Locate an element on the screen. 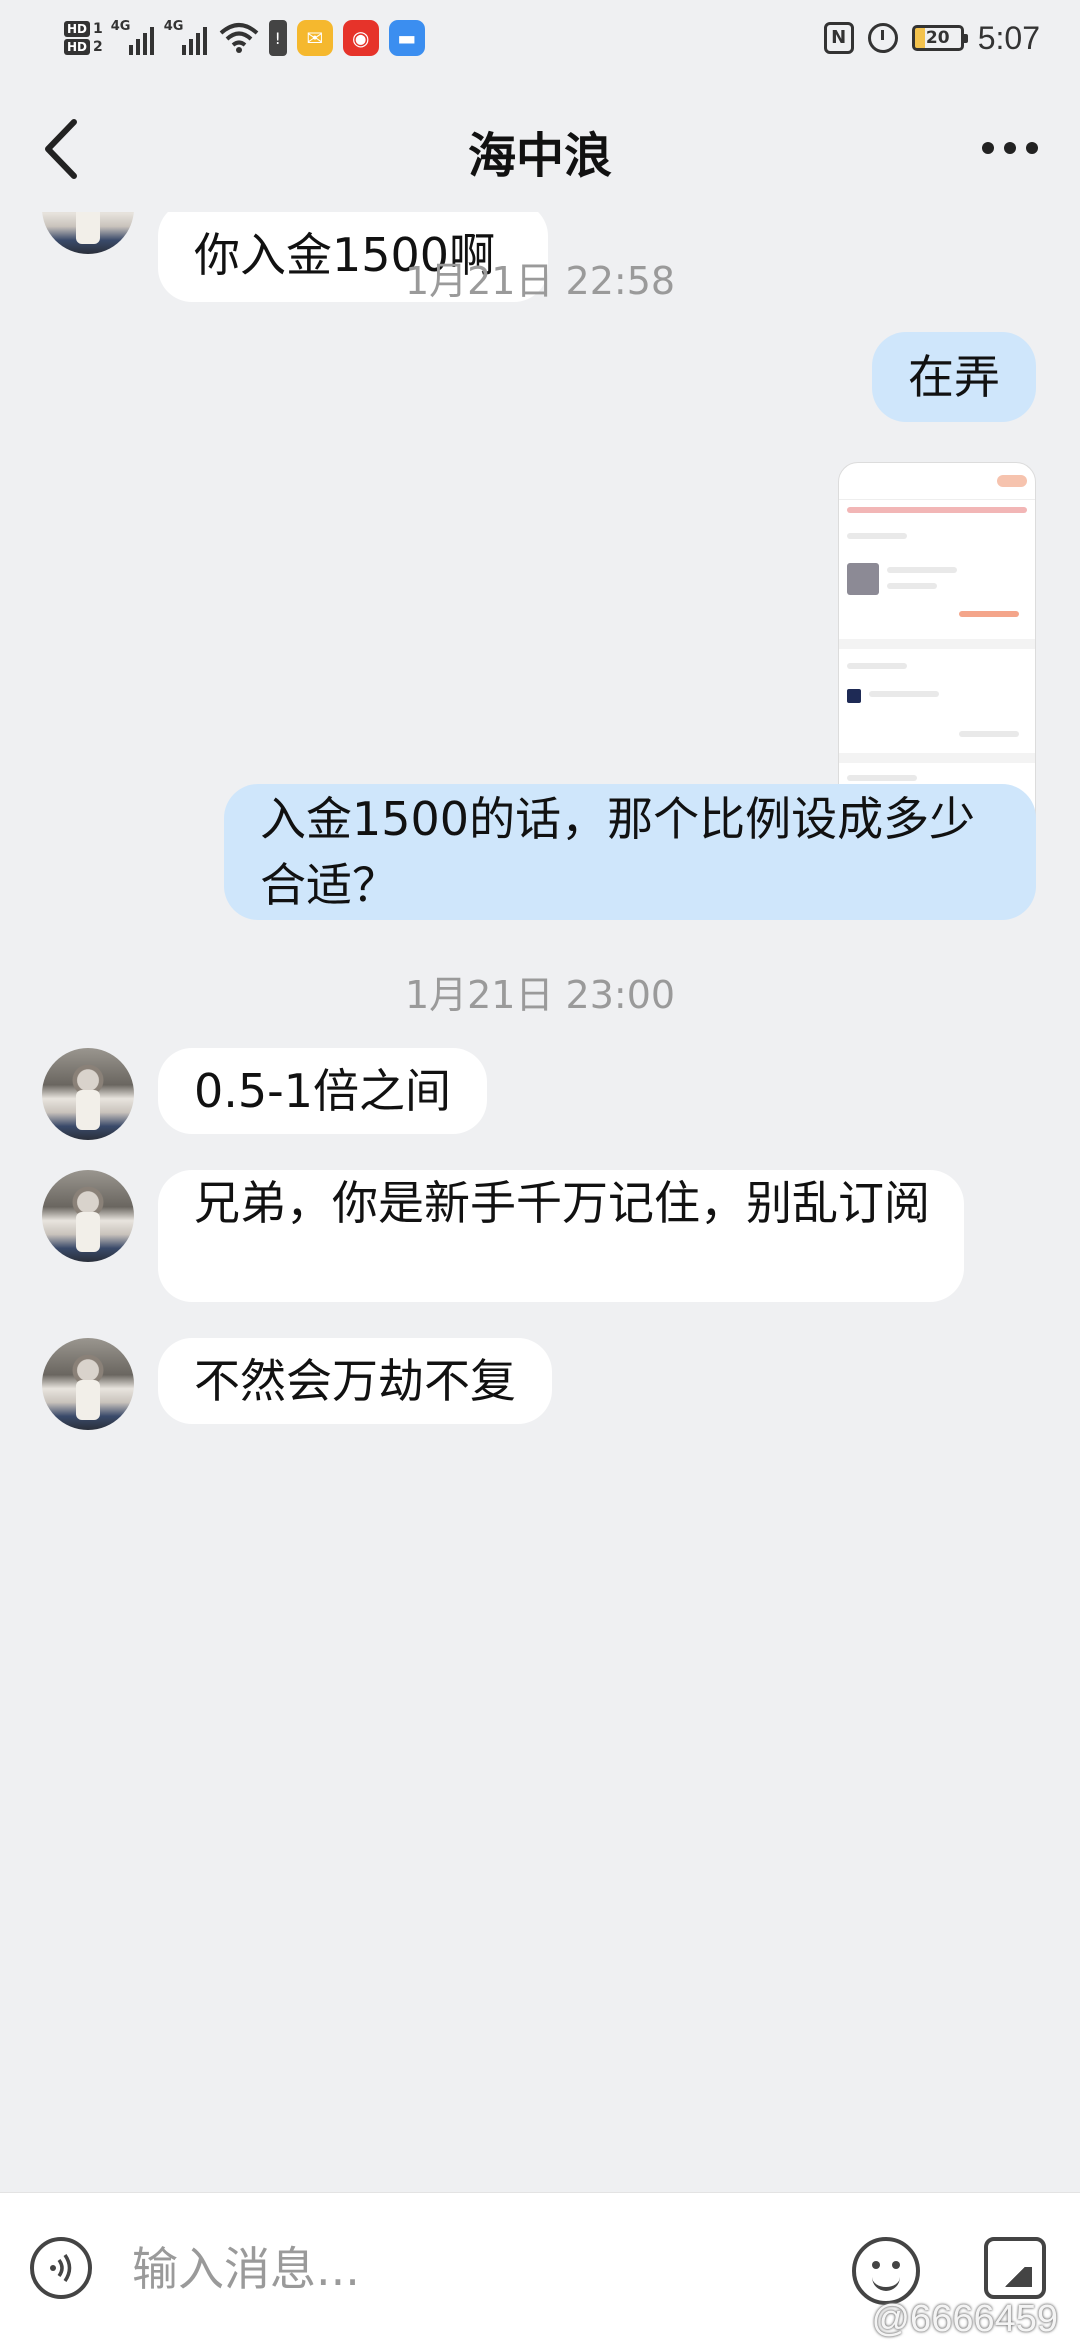 Image resolution: width=1080 pixels, height=2341 pixels. more-options-button is located at coordinates (1010, 148).